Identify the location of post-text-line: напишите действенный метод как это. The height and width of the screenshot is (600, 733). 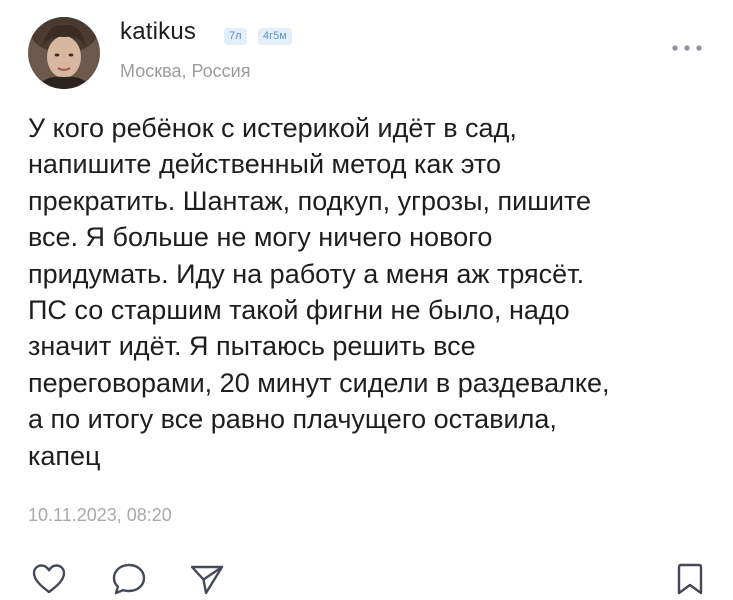
(264, 164).